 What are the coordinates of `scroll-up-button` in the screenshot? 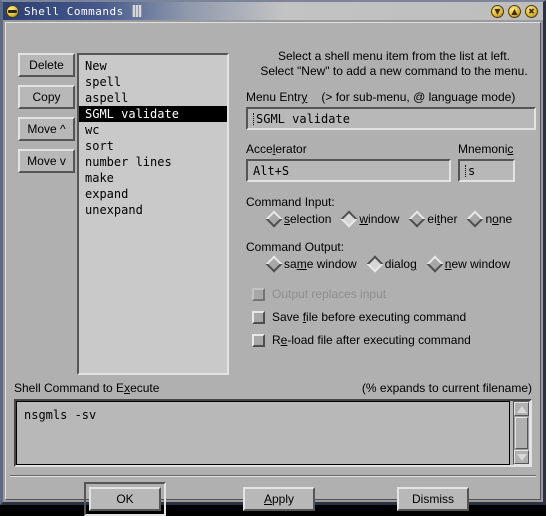 It's located at (521, 409).